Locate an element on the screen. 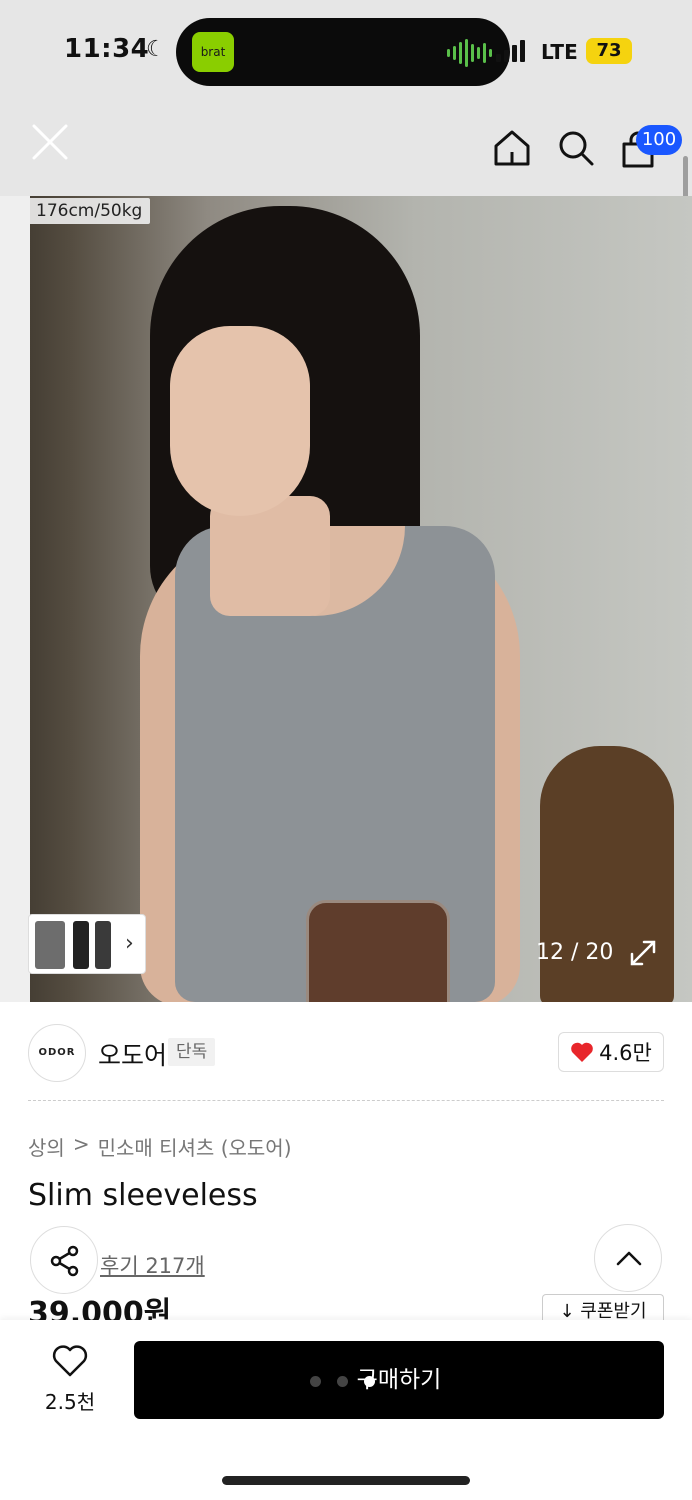  divider is located at coordinates (346, 1100).